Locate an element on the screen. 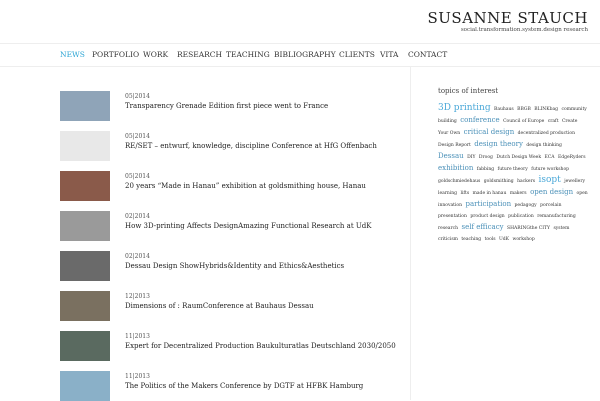 The image size is (600, 401). tag-link: 3D printing is located at coordinates (464, 108).